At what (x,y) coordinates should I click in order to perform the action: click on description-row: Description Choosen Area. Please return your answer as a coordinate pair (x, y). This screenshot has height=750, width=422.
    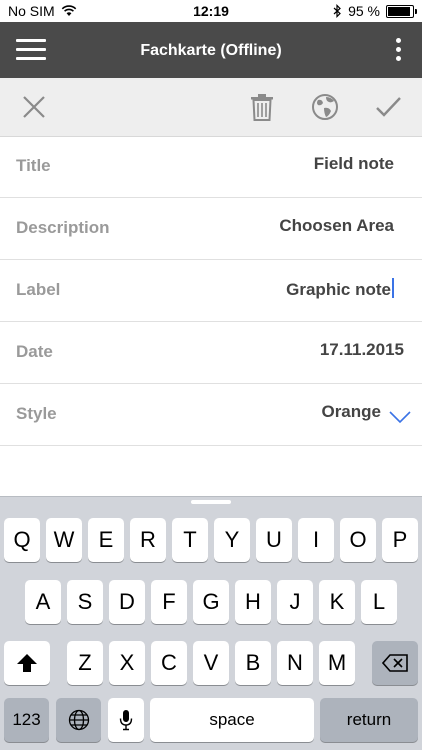
    Looking at the image, I should click on (211, 229).